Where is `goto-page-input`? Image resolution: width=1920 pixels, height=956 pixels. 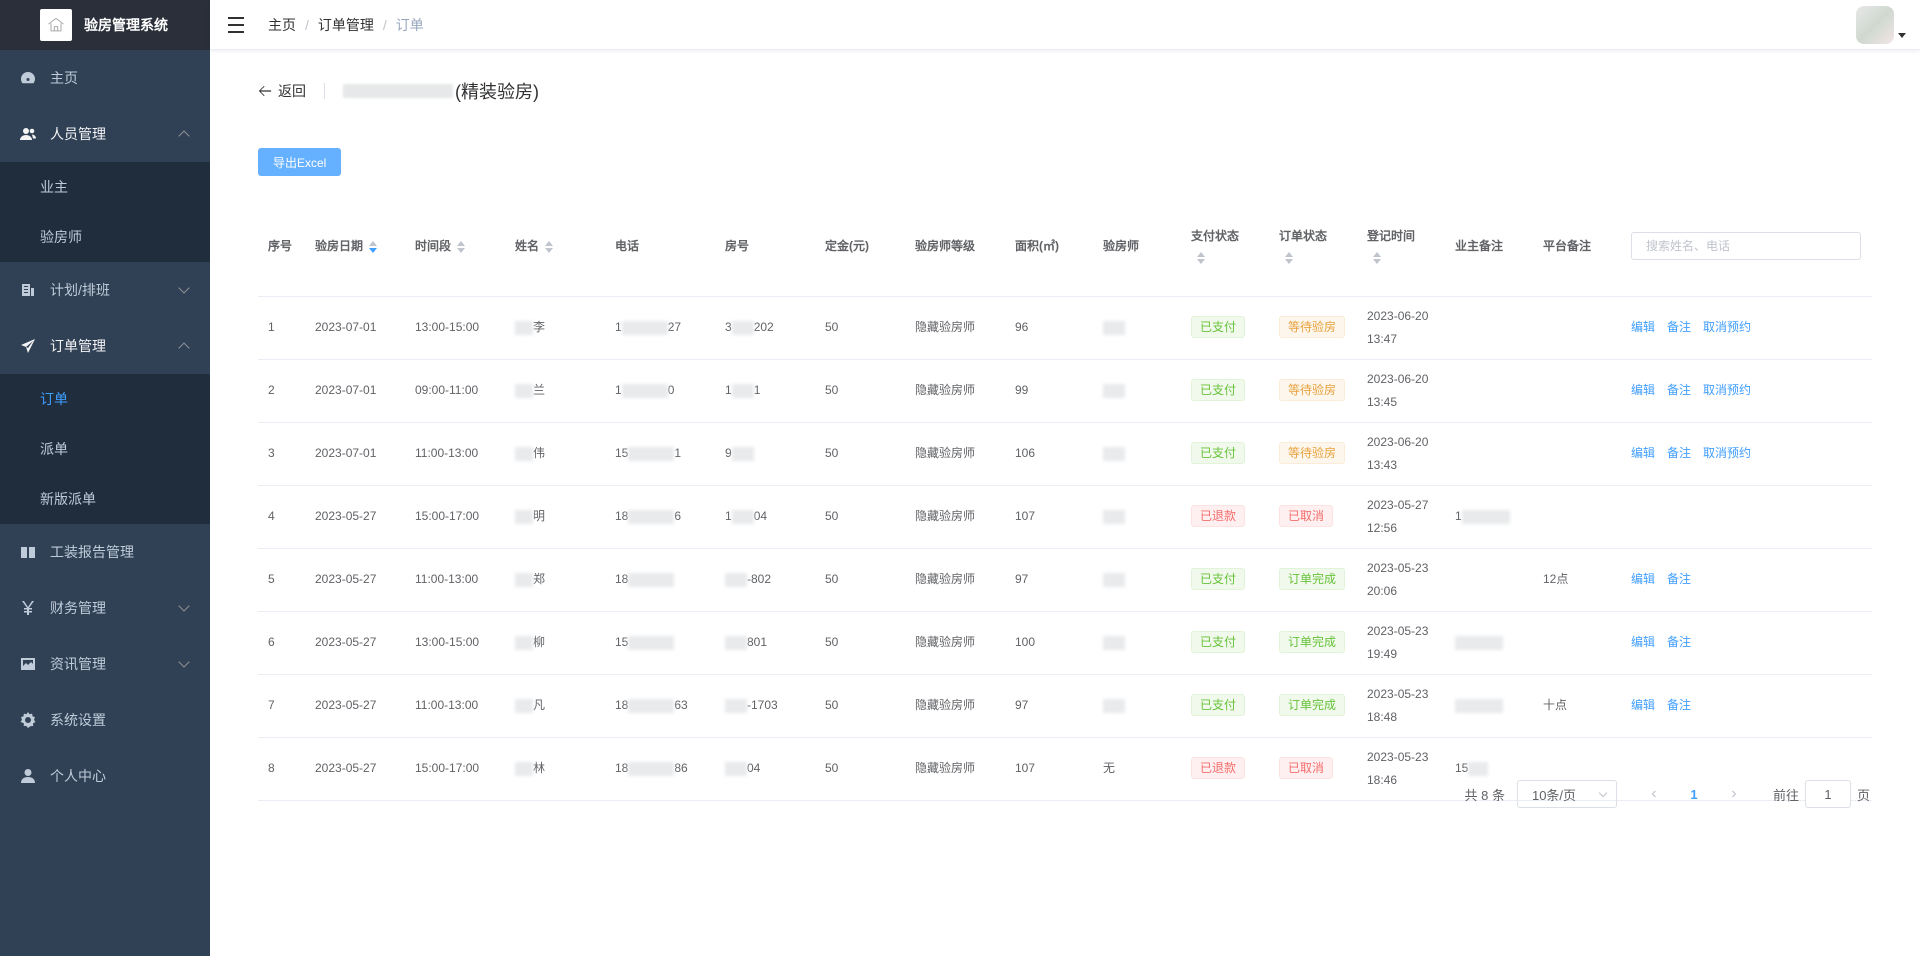 goto-page-input is located at coordinates (1827, 794).